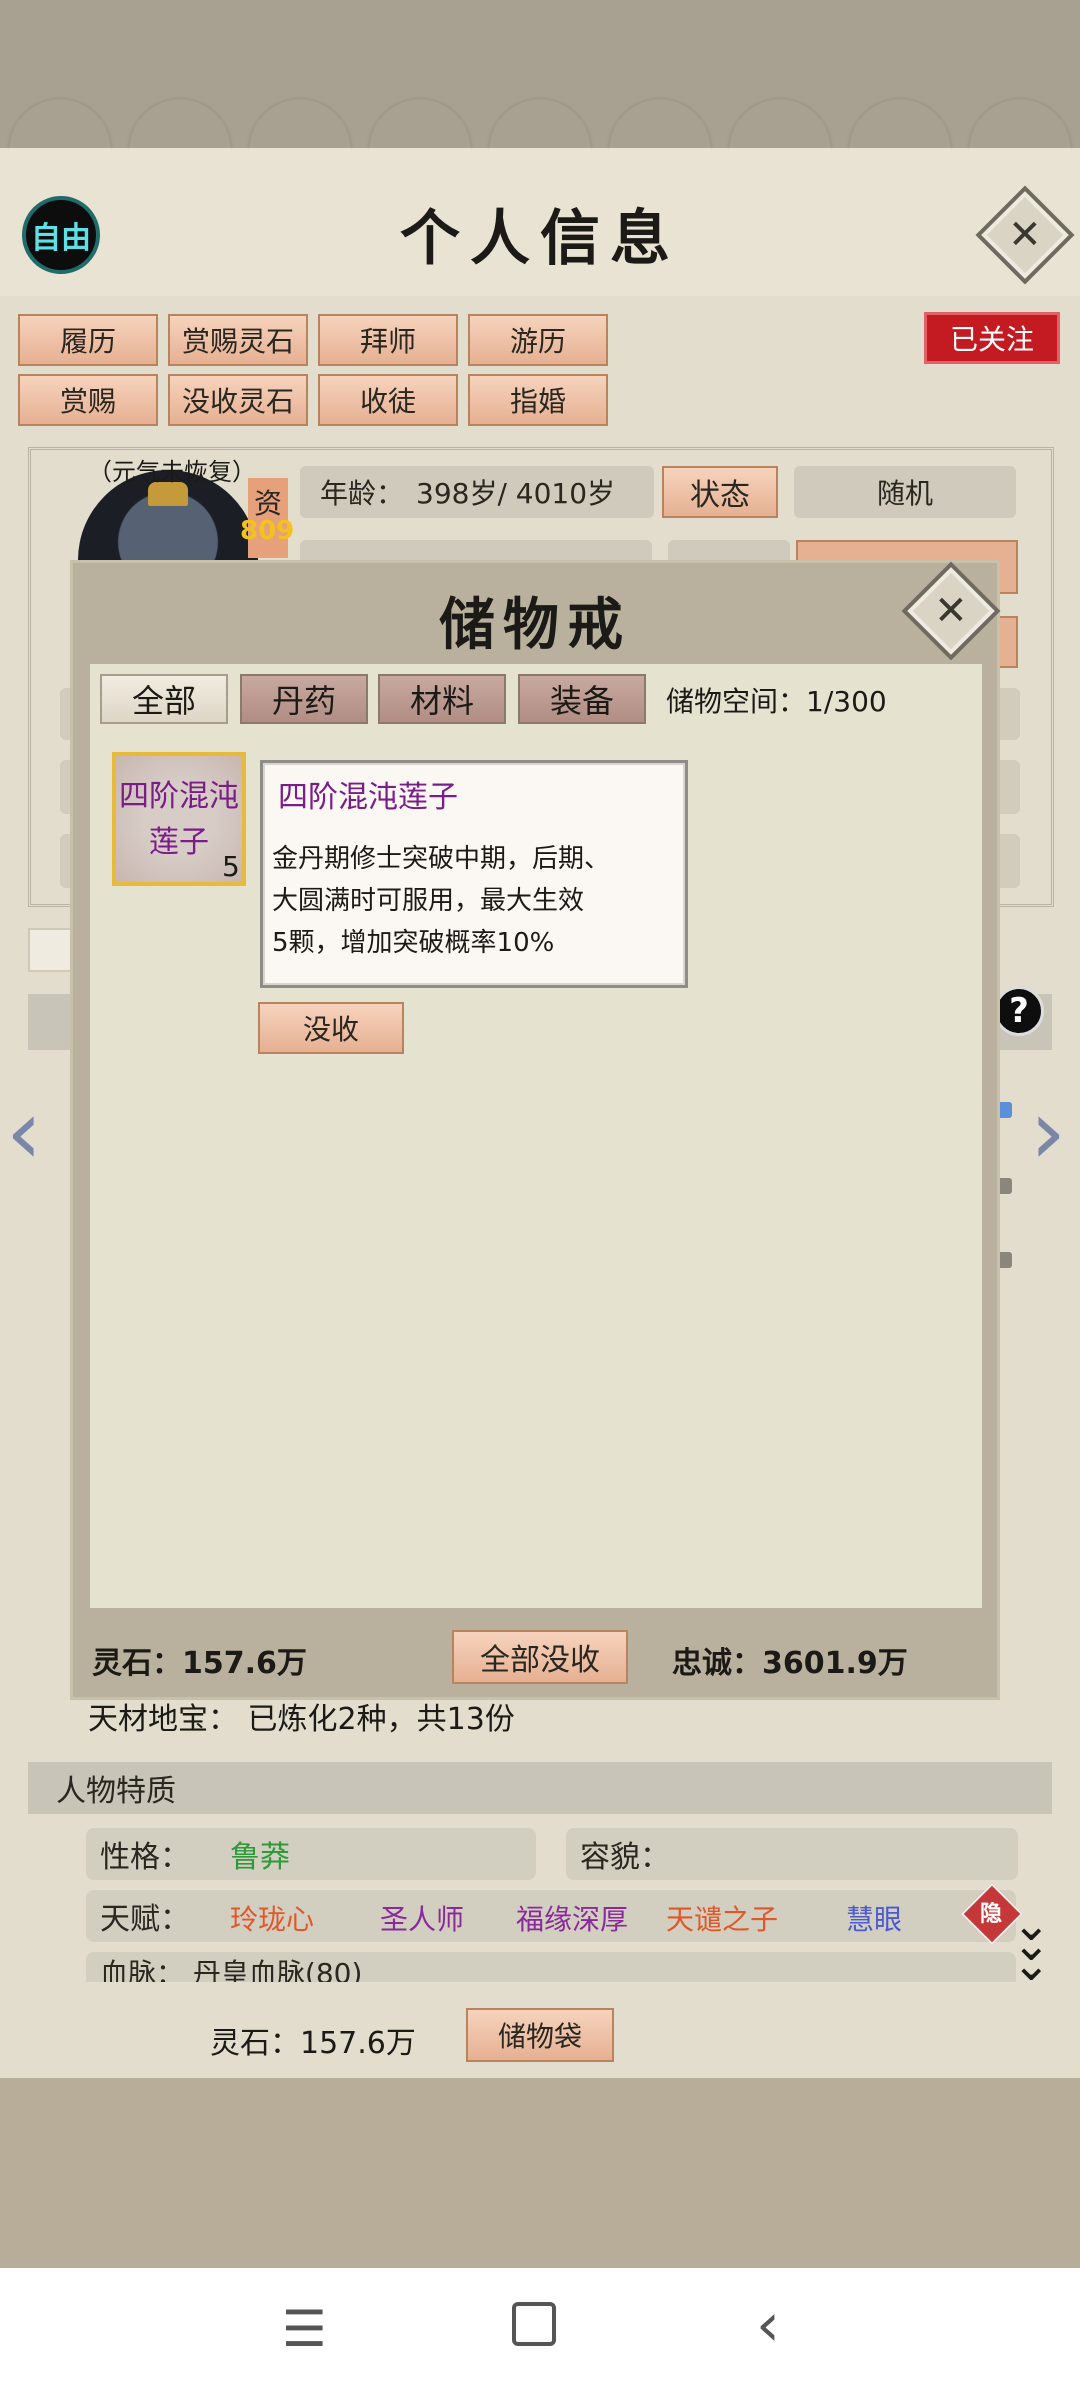 The image size is (1080, 2400). Describe the element at coordinates (442, 699) in the screenshot. I see `tab-materials: 材料` at that location.